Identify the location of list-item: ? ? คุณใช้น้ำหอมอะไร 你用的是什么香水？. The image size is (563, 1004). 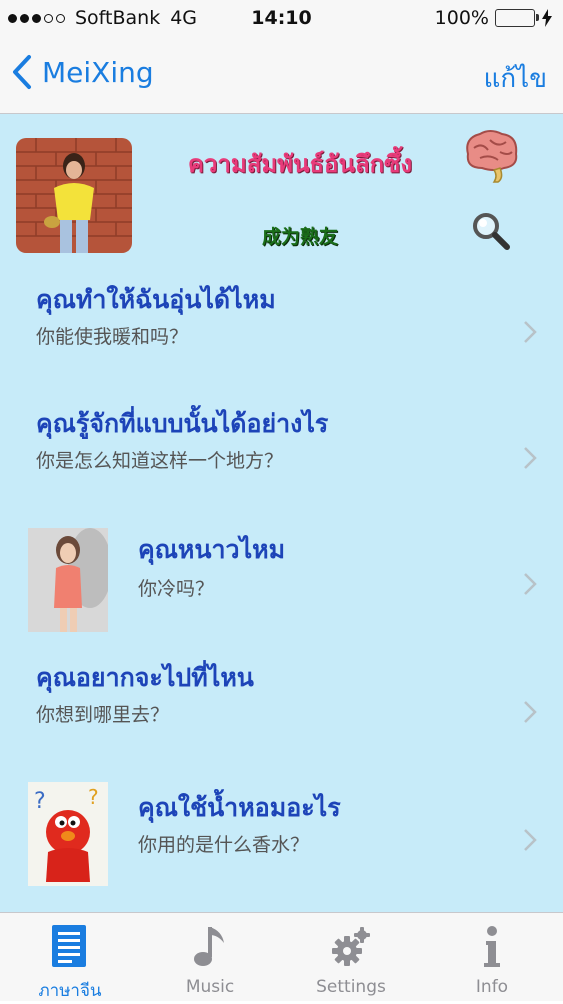
(281, 835).